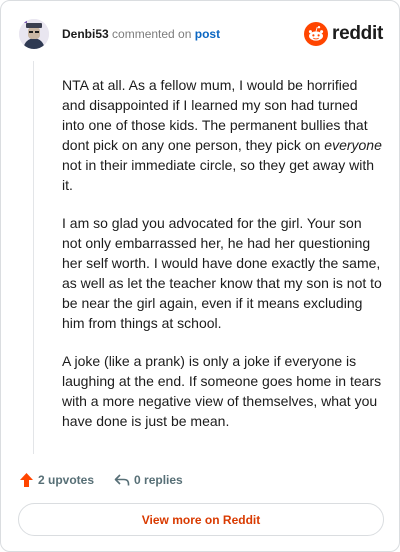 This screenshot has height=552, width=400. I want to click on header-text: Denbi53 commented on post, so click(141, 34).